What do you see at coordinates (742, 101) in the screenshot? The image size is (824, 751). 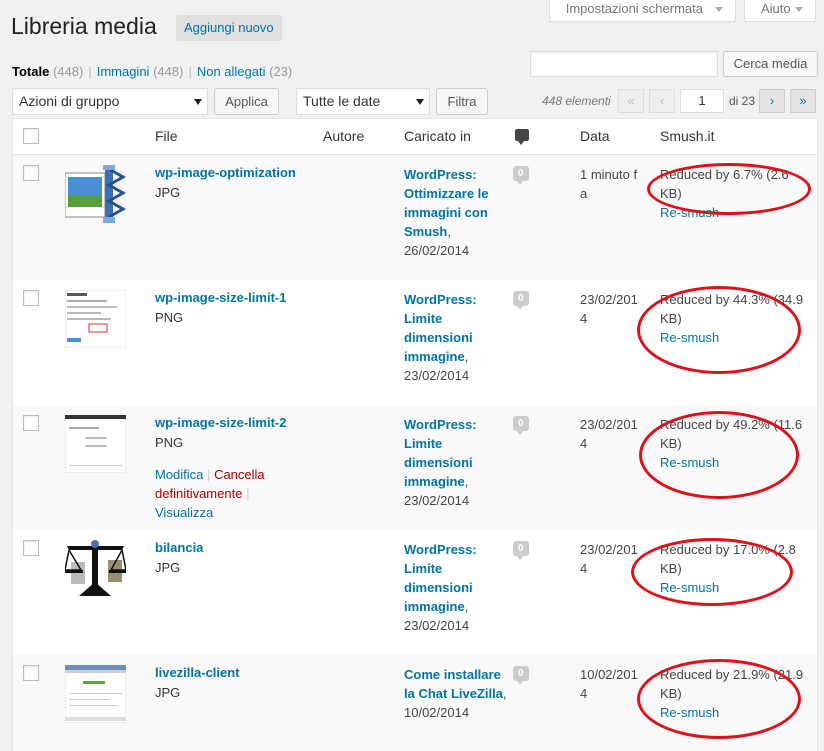 I see `total-pages: di 23` at bounding box center [742, 101].